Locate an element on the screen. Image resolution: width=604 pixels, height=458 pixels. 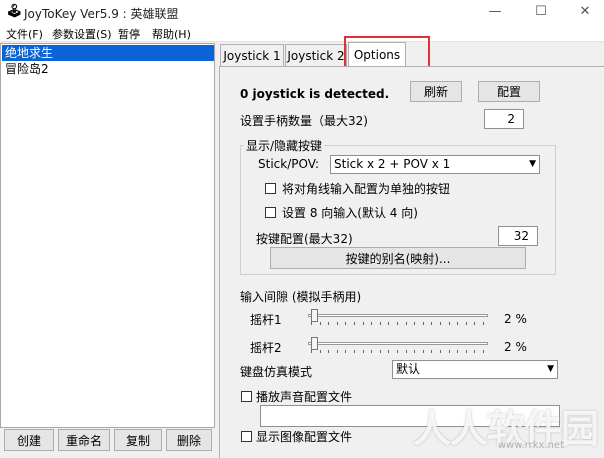
stick2-track is located at coordinates (398, 343).